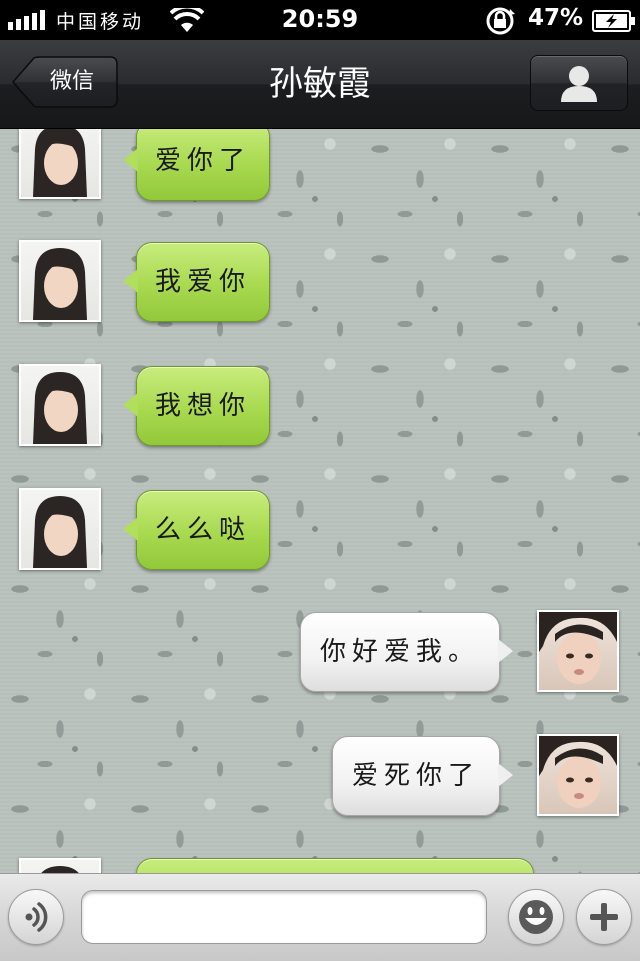 This screenshot has height=961, width=640. I want to click on message-bubble-received: 爱你了, so click(196, 165).